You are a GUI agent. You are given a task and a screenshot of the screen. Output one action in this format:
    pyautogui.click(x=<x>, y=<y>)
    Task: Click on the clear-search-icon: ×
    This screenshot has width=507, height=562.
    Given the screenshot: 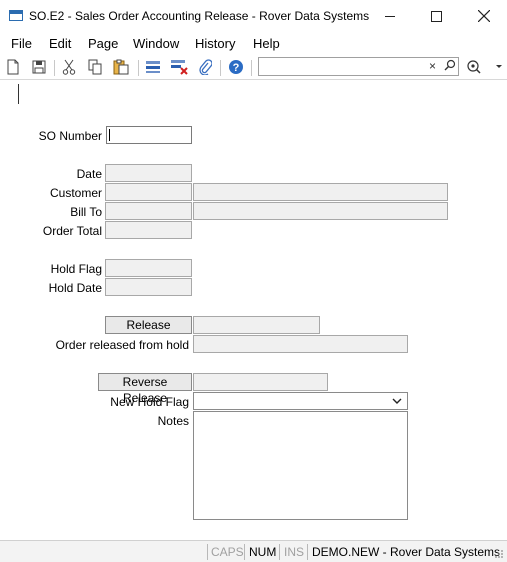 What is the action you would take?
    pyautogui.click(x=432, y=66)
    